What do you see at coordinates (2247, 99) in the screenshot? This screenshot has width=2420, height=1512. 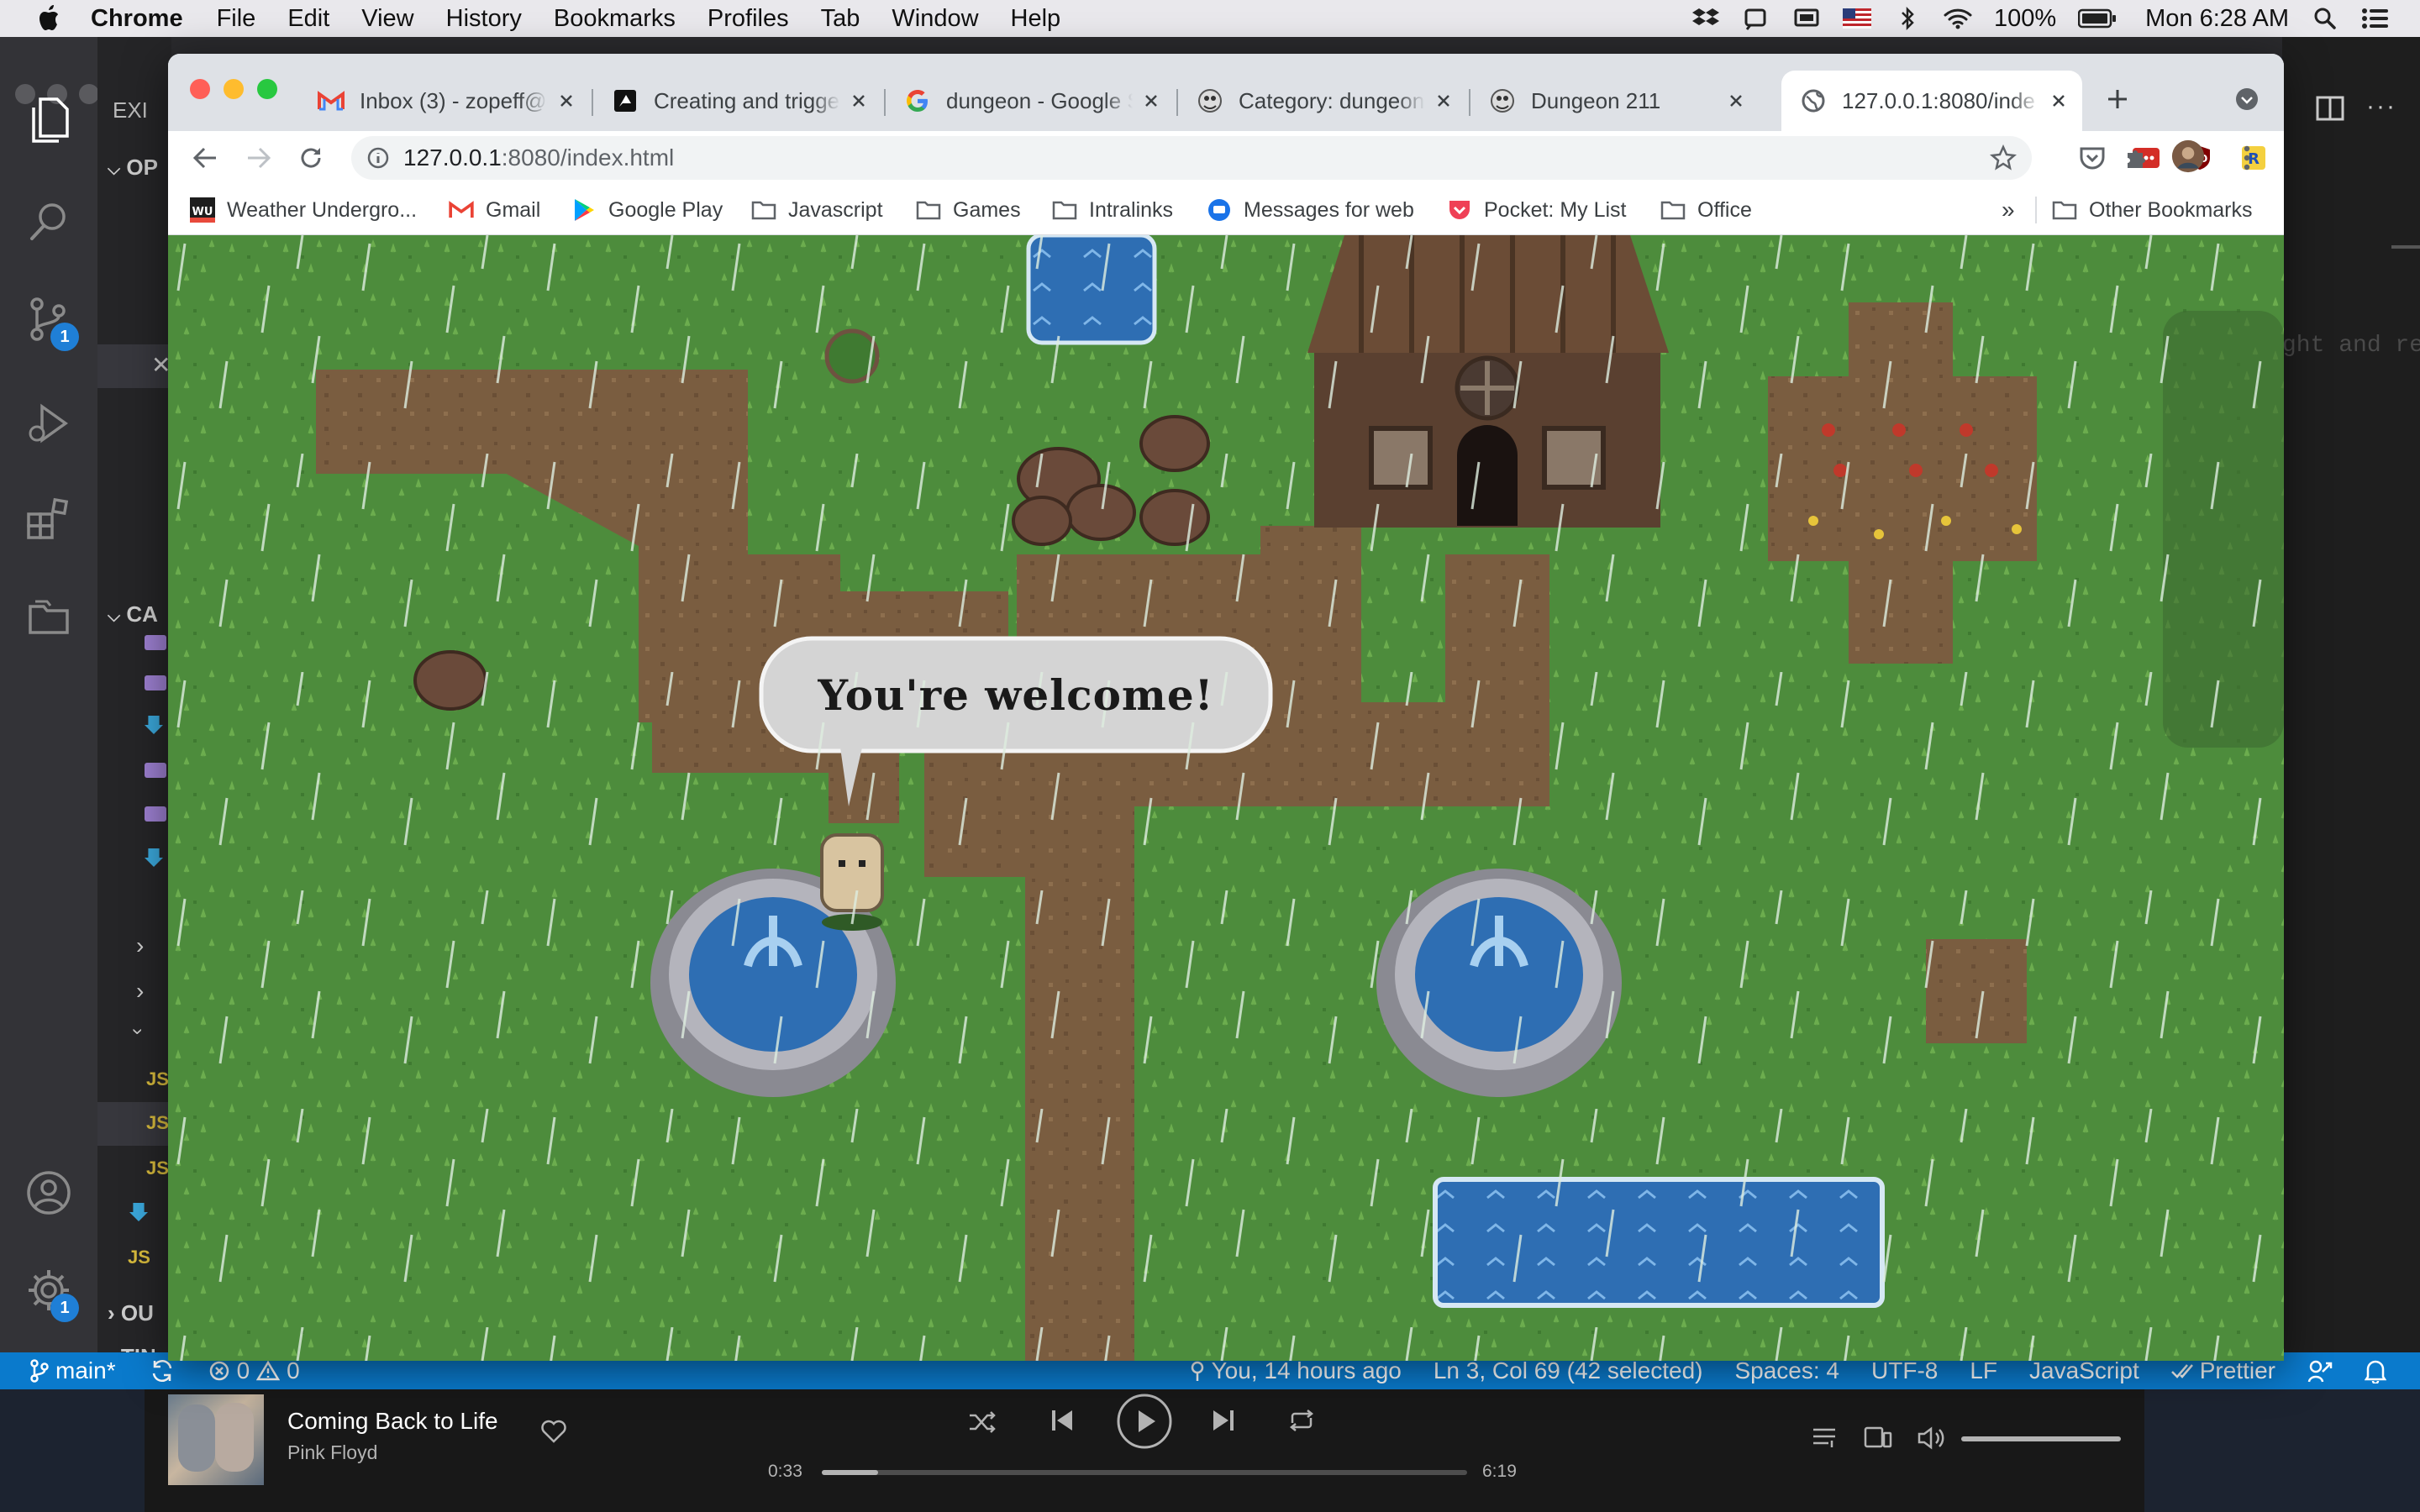 I see `tab-search-icon` at bounding box center [2247, 99].